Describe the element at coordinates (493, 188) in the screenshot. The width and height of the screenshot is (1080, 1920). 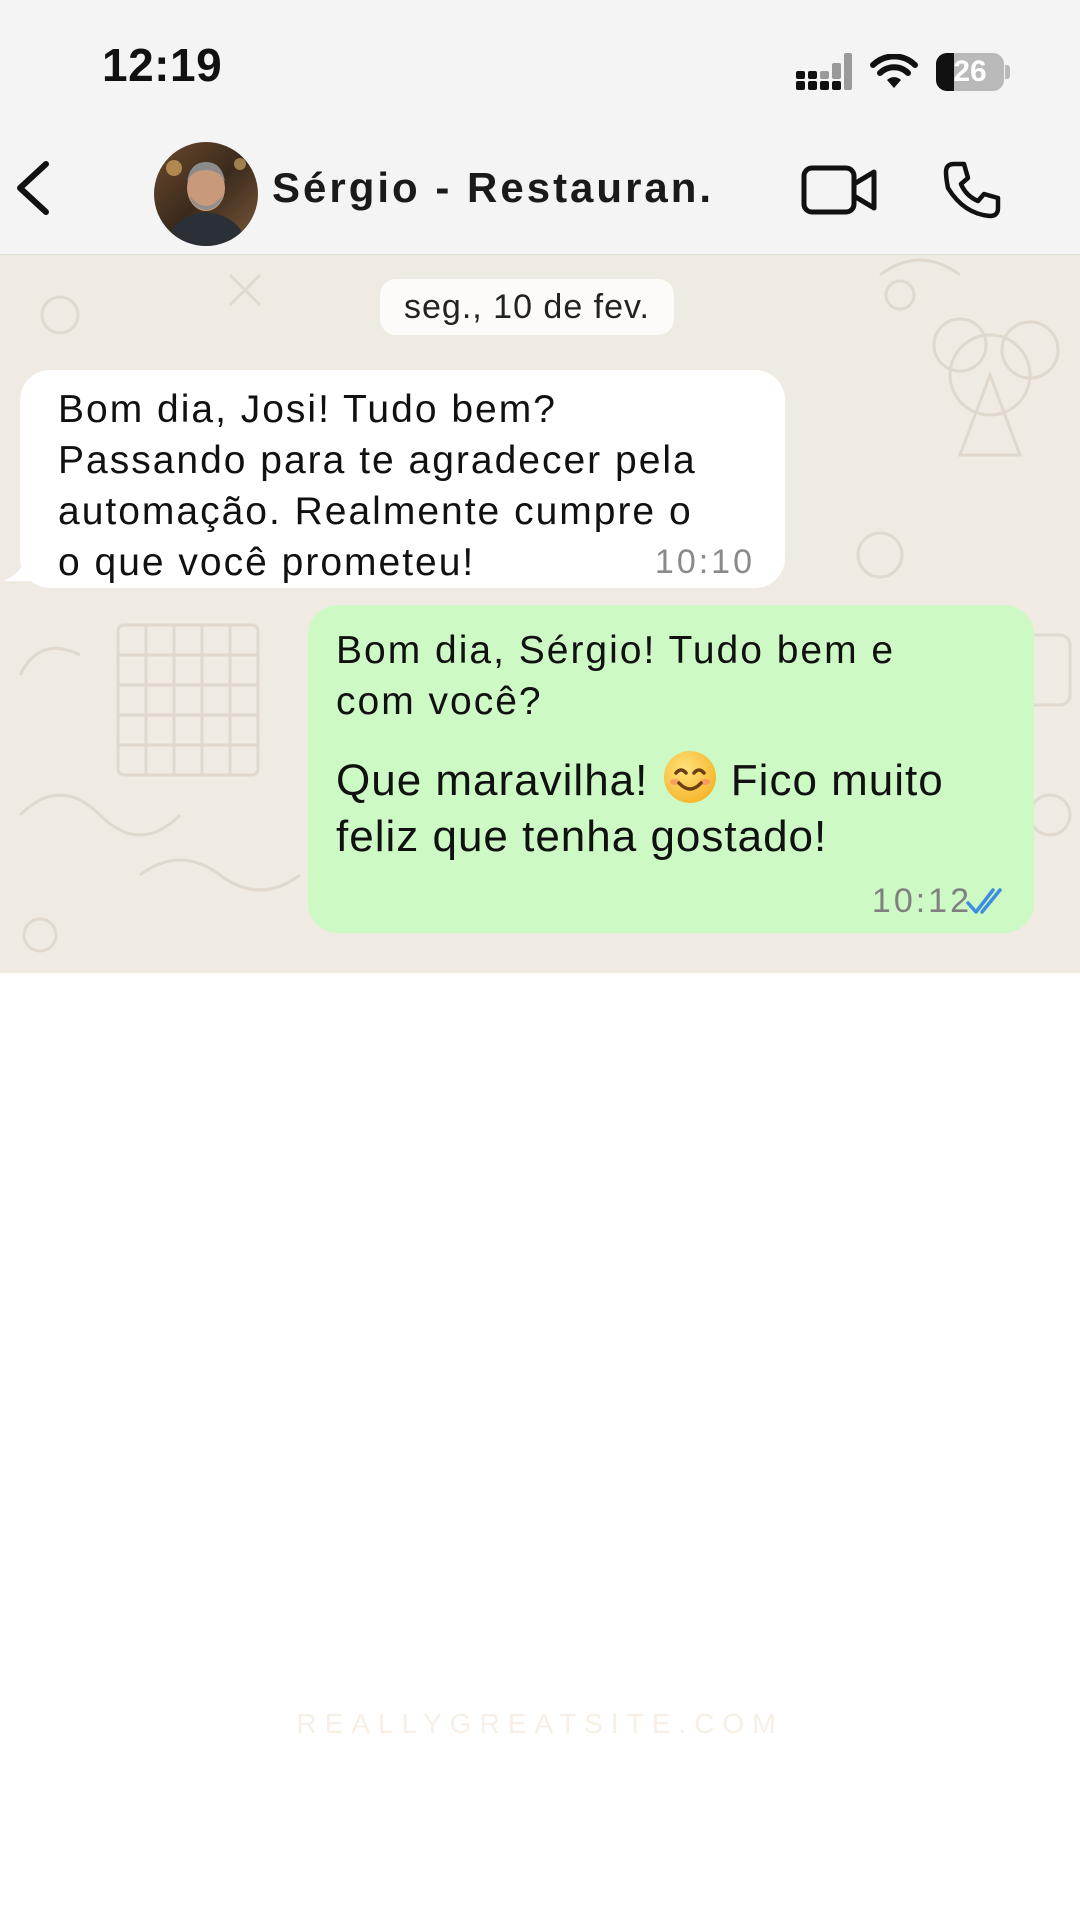
I see `contact-name: Sérgio - Restauran.` at that location.